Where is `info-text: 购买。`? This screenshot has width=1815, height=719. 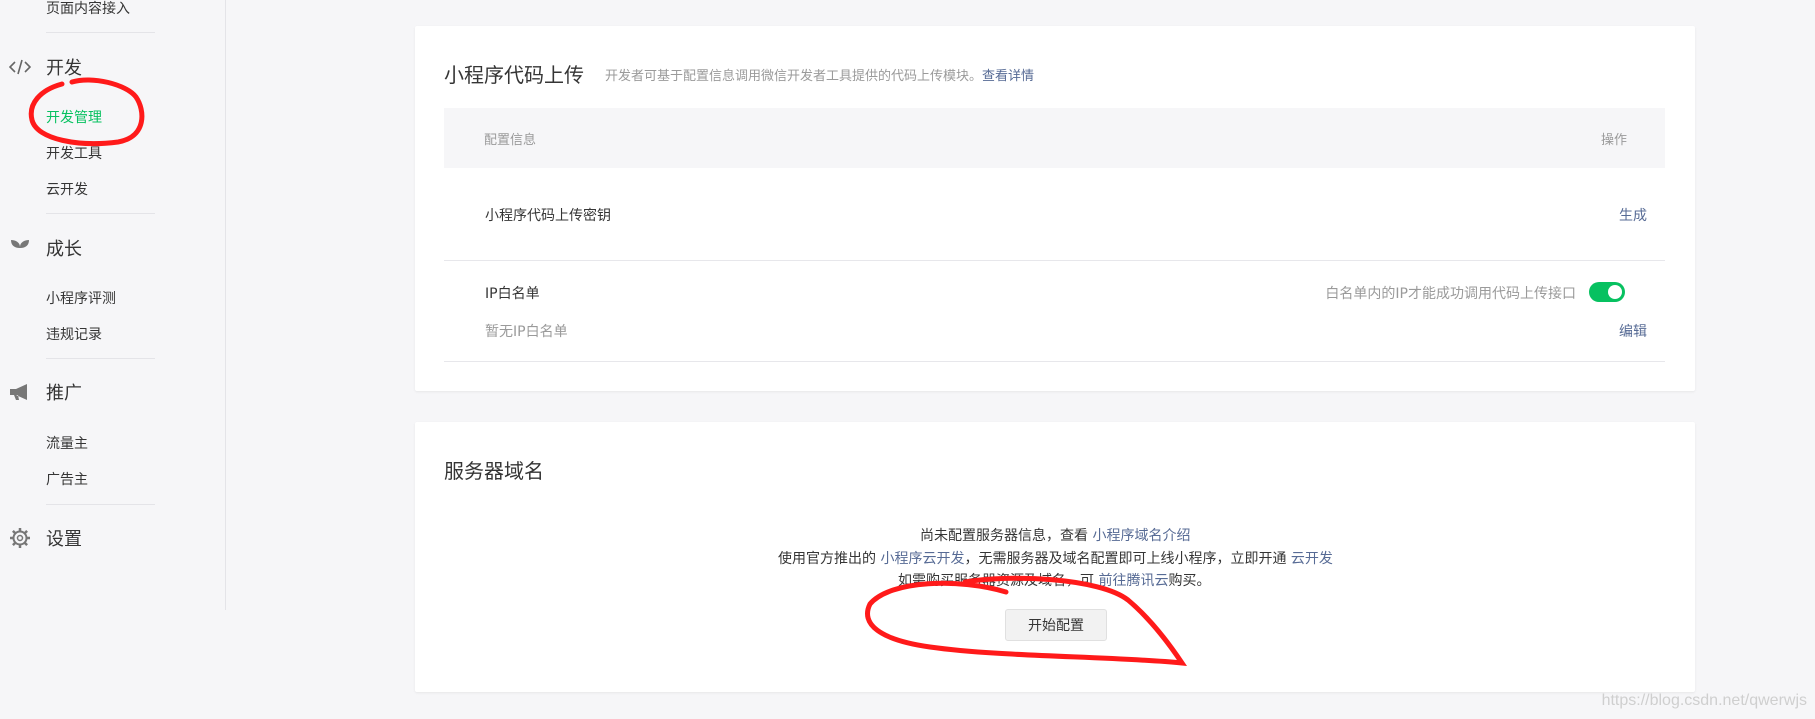 info-text: 购买。 is located at coordinates (1189, 581).